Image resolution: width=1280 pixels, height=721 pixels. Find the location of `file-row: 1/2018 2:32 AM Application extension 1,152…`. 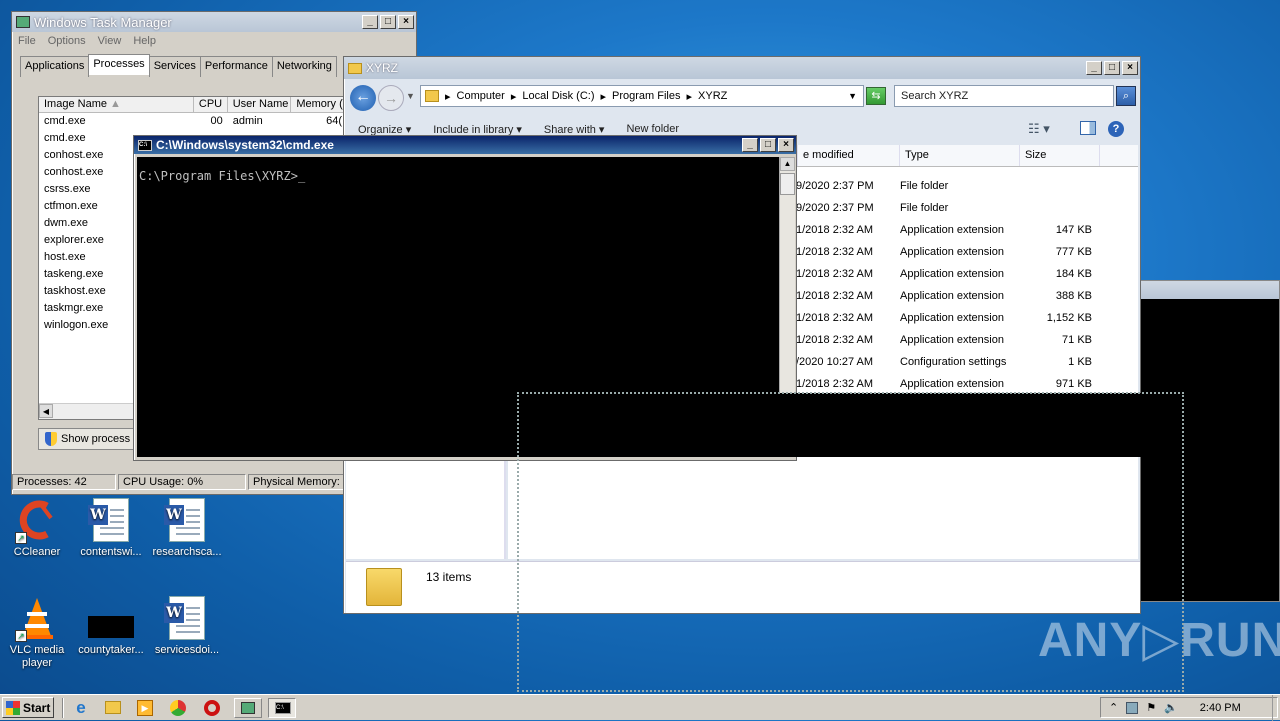

file-row: 1/2018 2:32 AM Application extension 1,152… is located at coordinates (944, 318).